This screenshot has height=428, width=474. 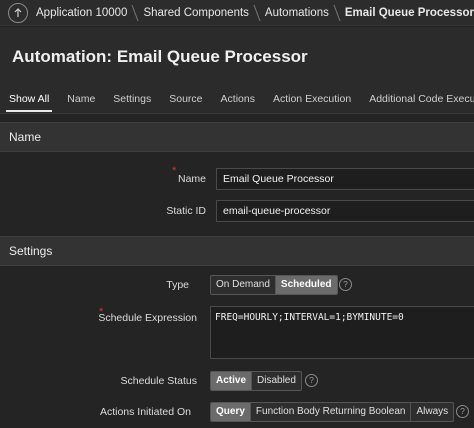 I want to click on breadcrumb-item-shared-components: Shared Components, so click(x=195, y=13).